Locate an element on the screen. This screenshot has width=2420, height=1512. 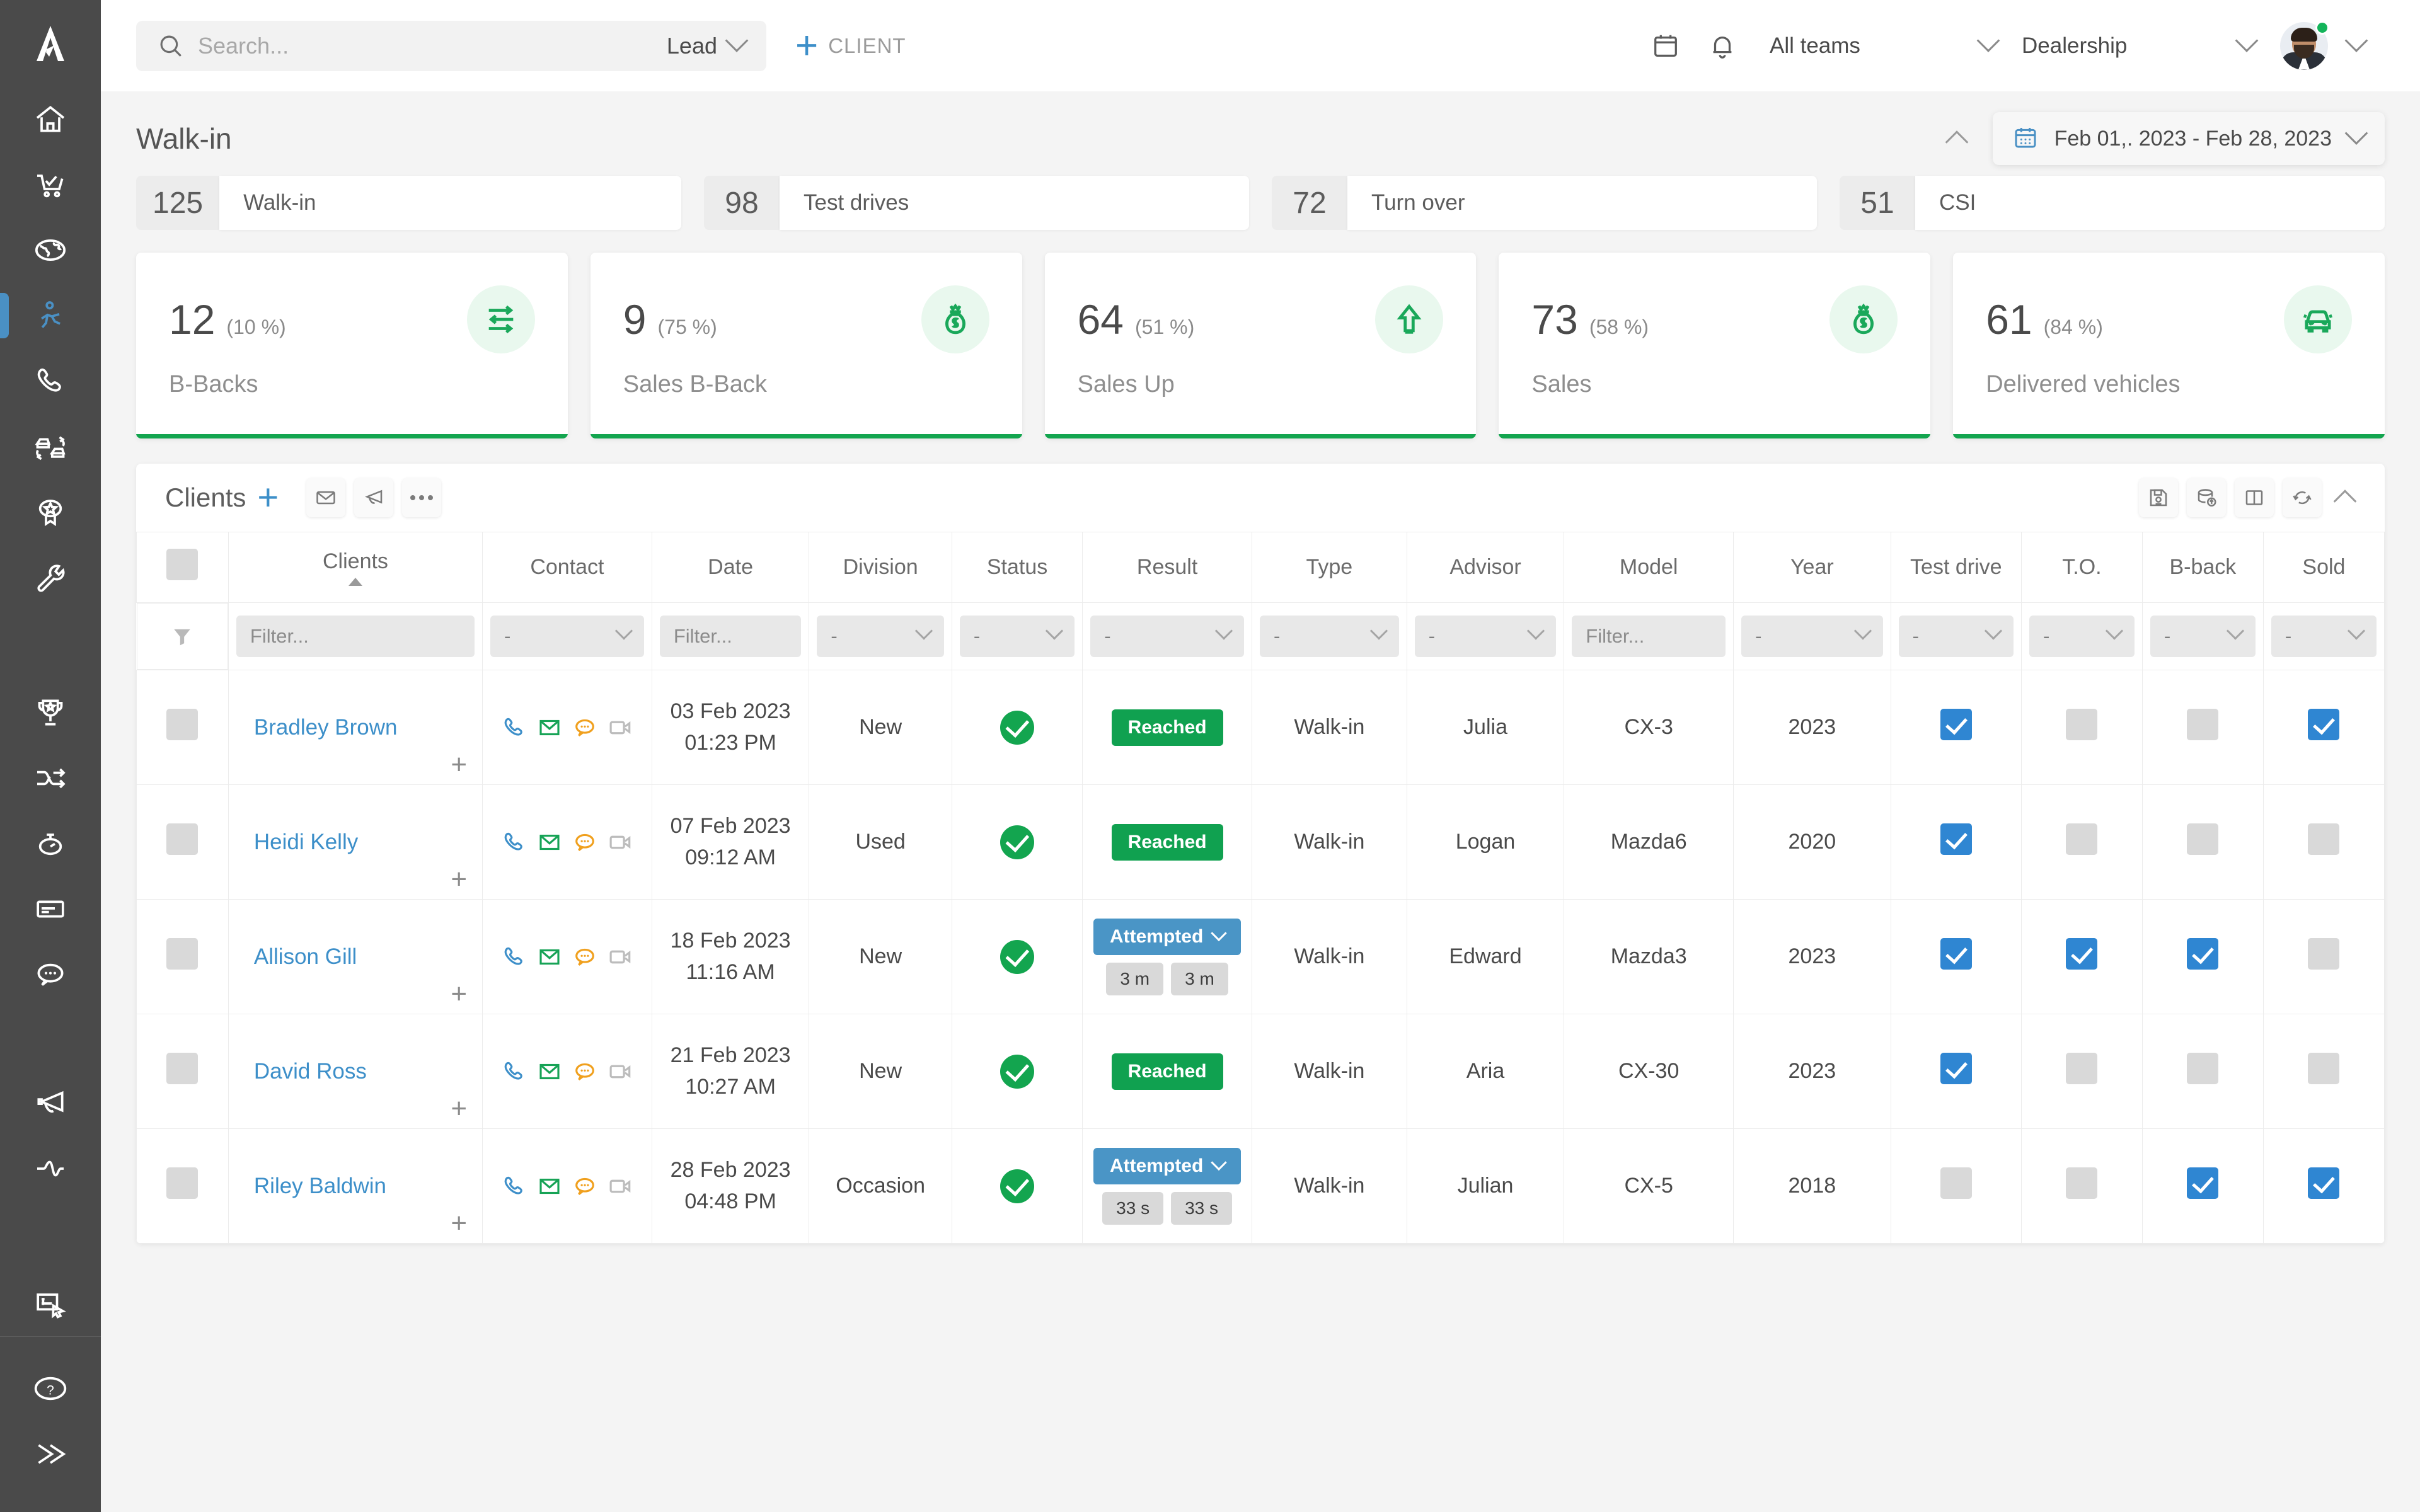
column-header-result: Result is located at coordinates (1167, 567).